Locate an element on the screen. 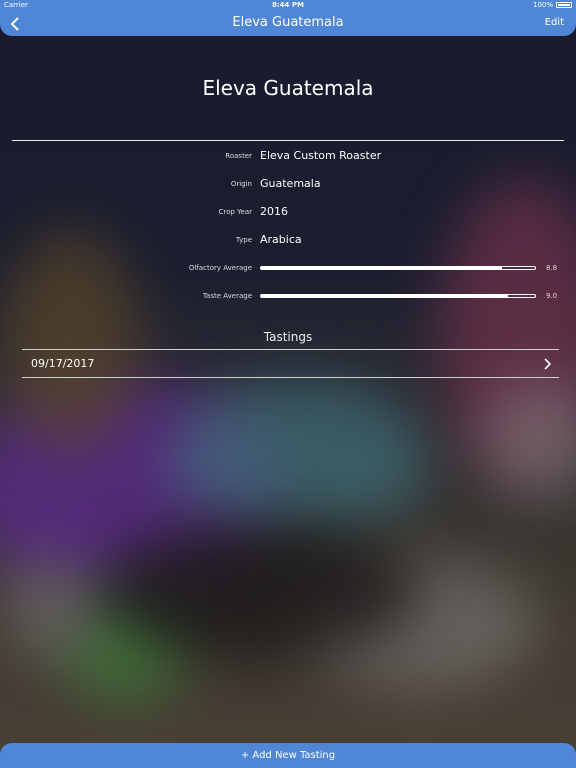  detail-row-roaster: Roaster Eleva Custom Roaster is located at coordinates (288, 159).